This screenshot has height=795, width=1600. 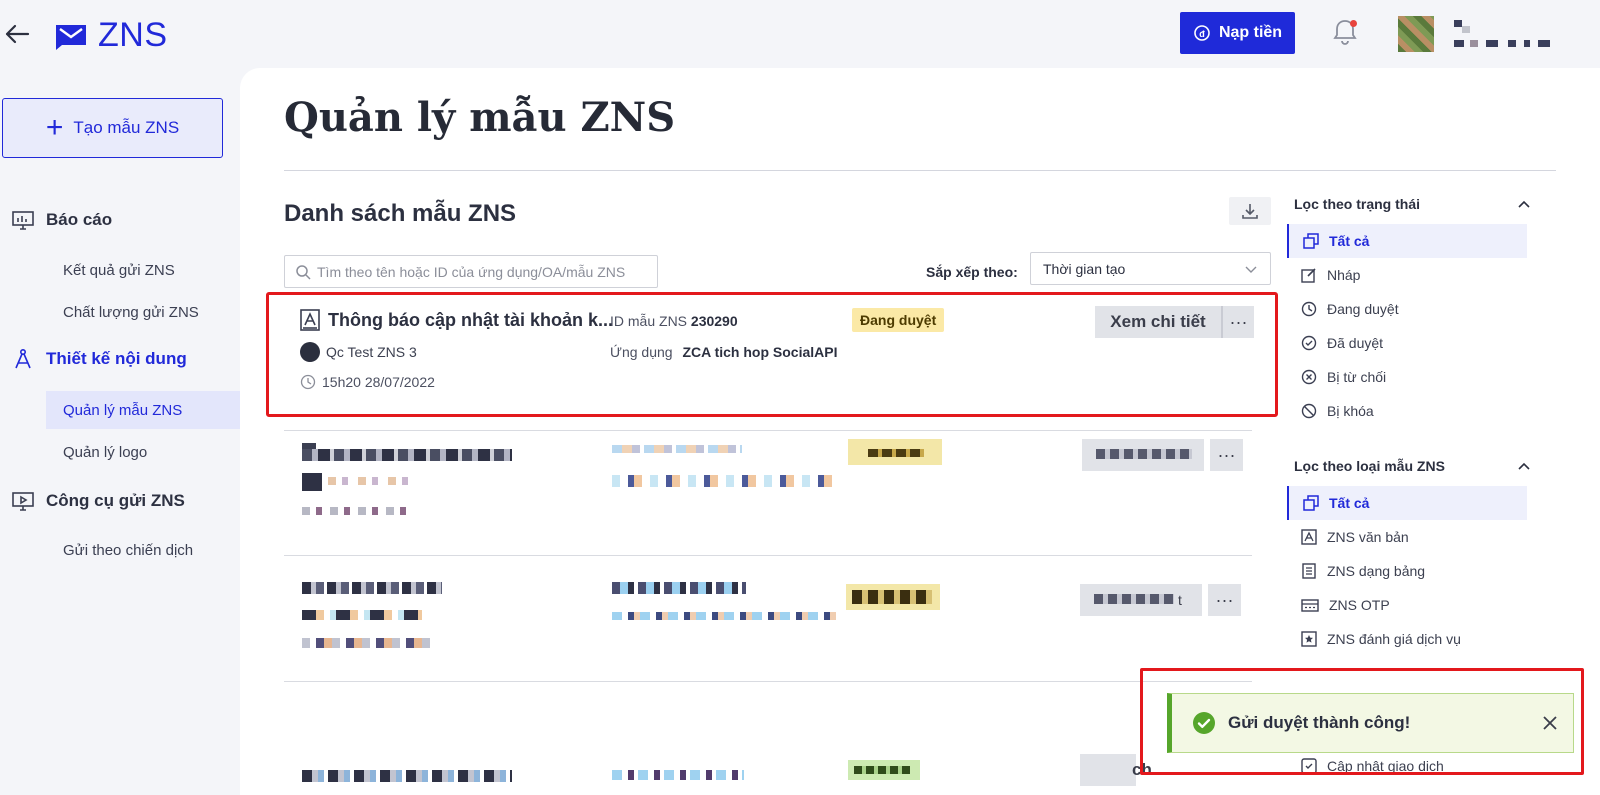 I want to click on status-filter-approved: Đã duyệt, so click(x=1407, y=343).